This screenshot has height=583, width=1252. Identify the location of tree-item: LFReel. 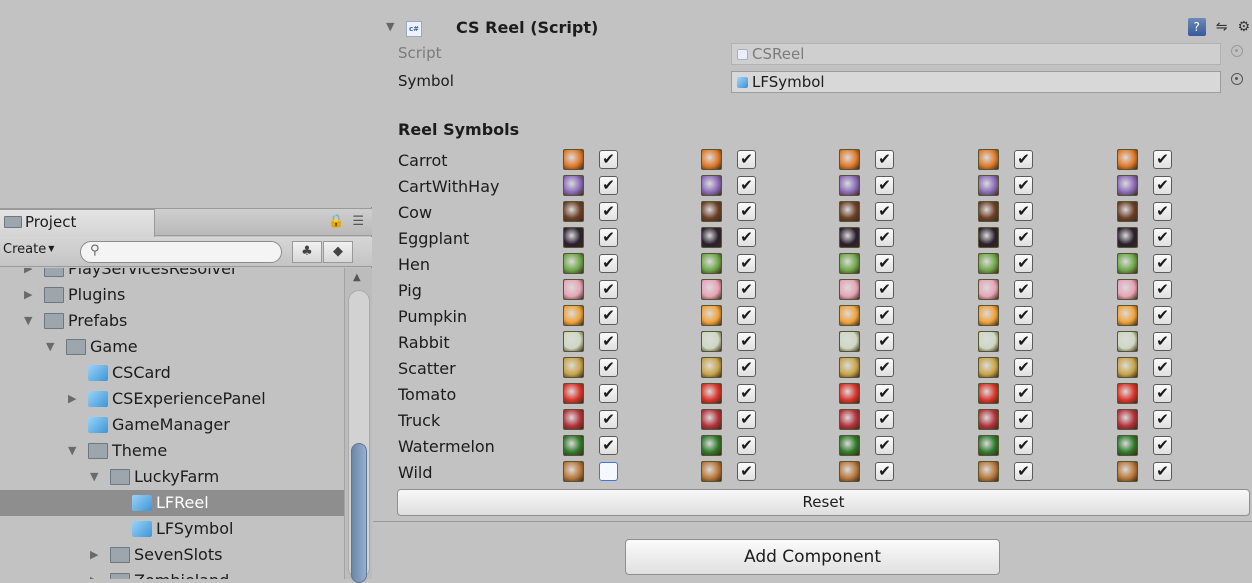
(172, 503).